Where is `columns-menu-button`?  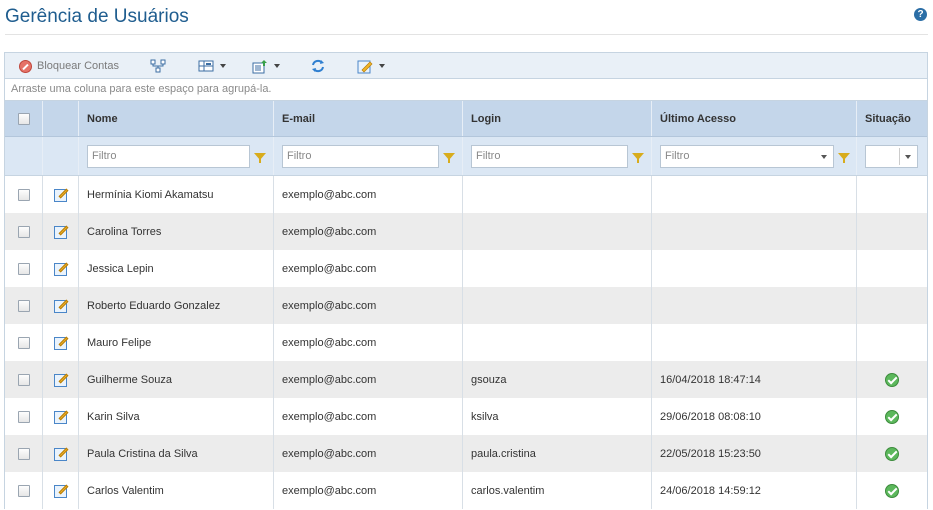 columns-menu-button is located at coordinates (212, 66).